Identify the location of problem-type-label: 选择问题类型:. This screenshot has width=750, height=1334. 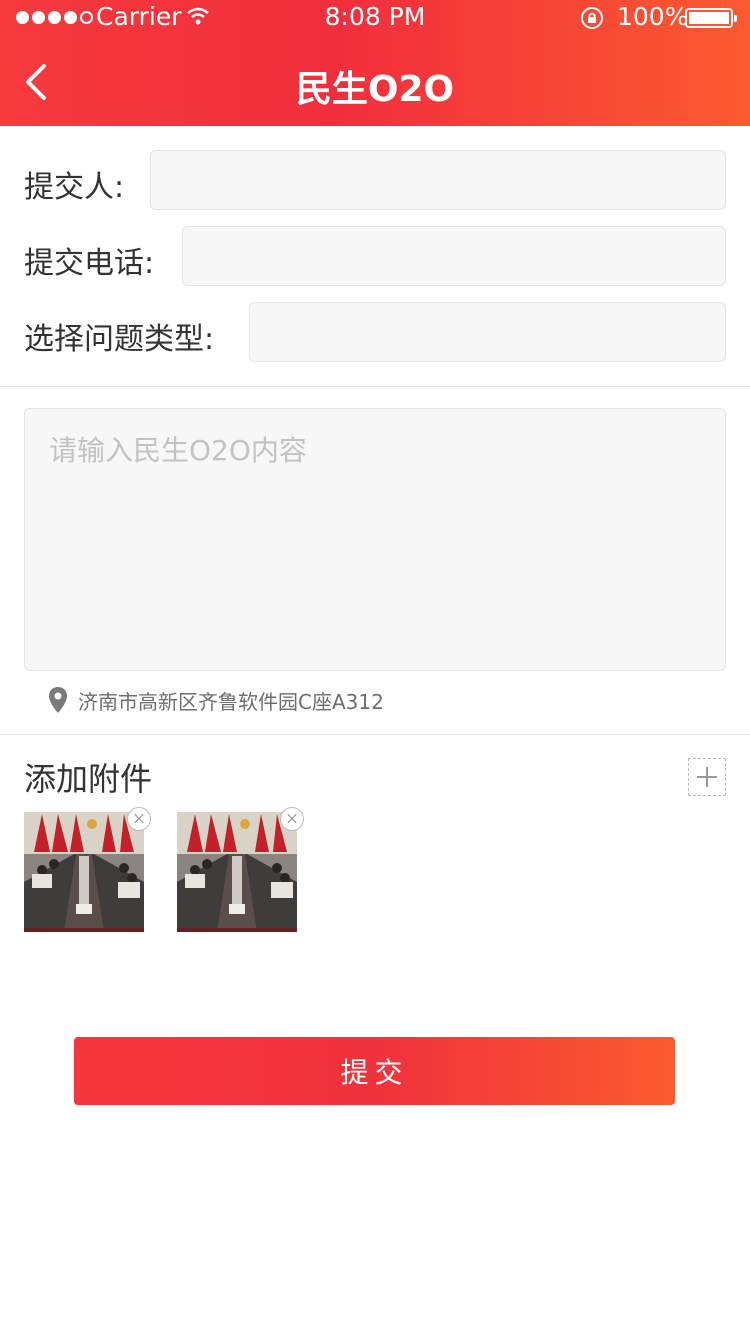
(119, 339).